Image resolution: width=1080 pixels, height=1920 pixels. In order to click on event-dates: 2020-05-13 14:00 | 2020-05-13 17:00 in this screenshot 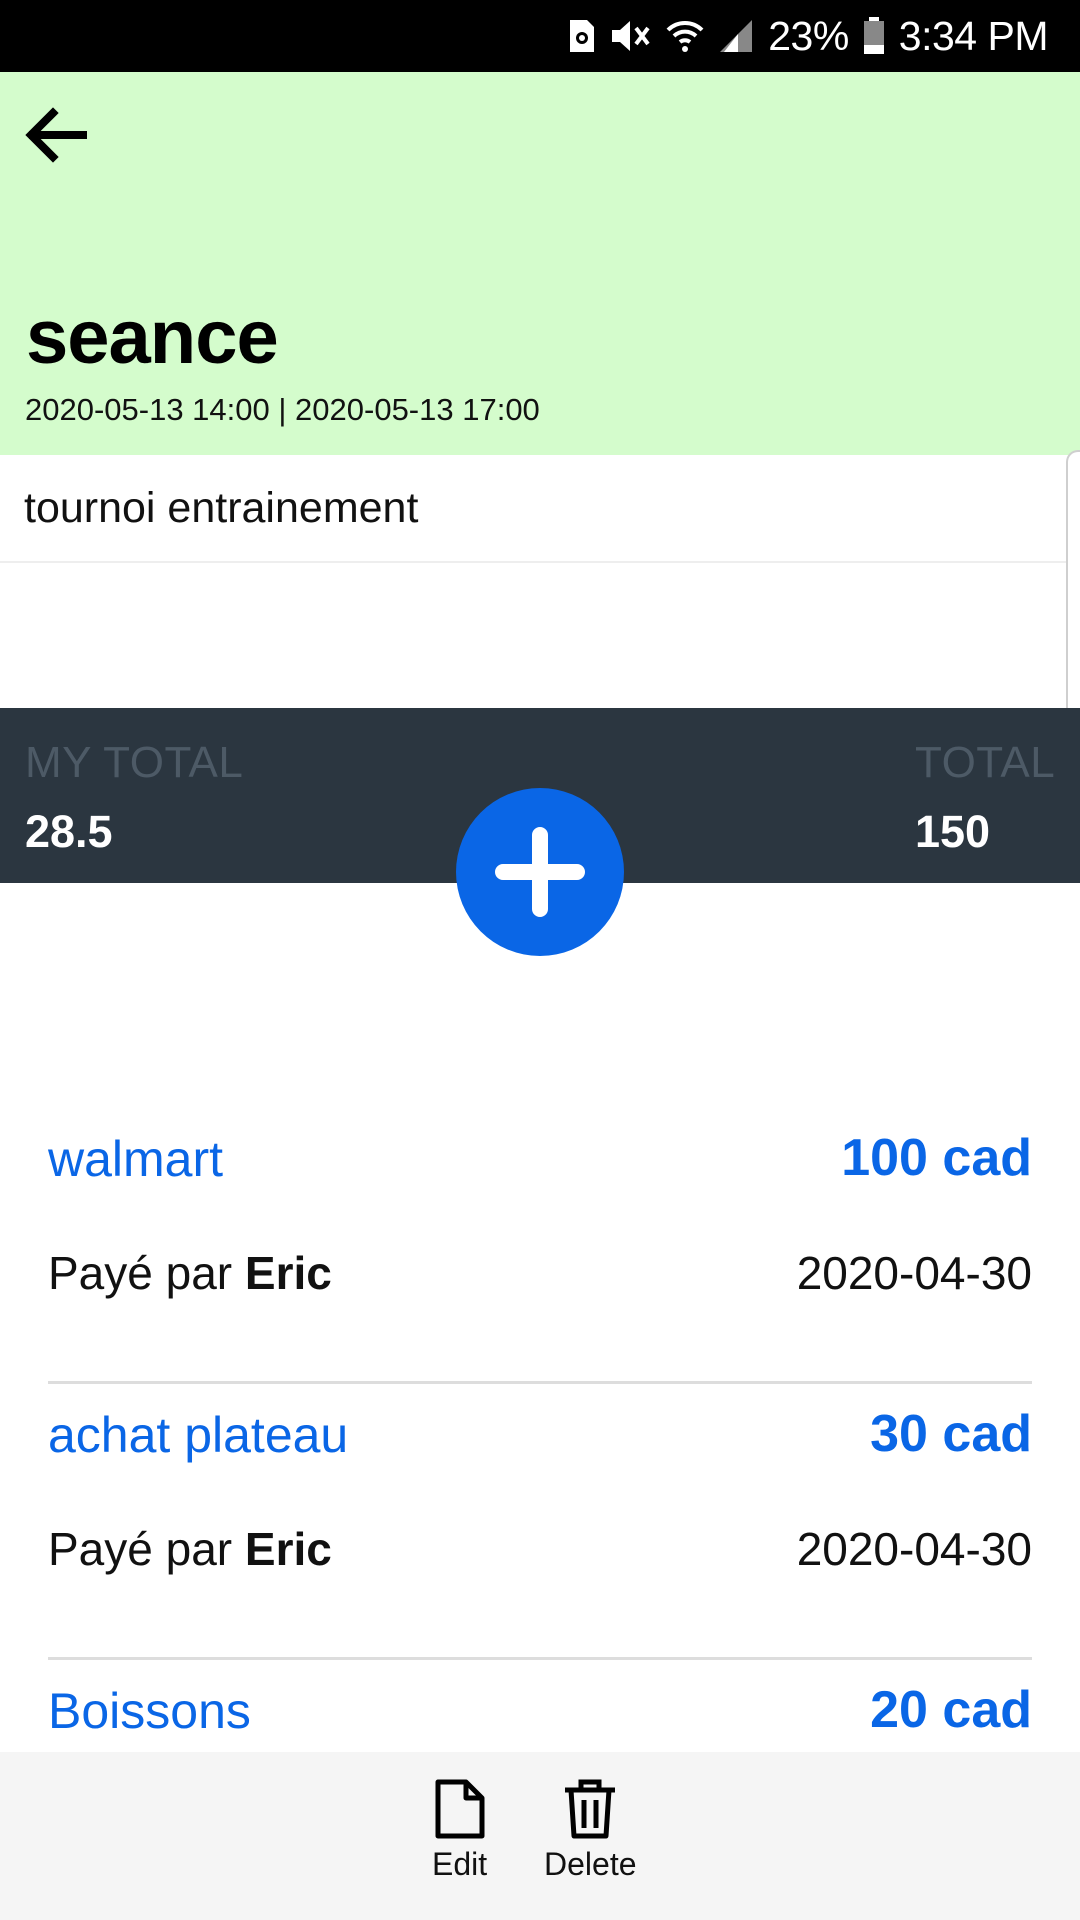, I will do `click(282, 409)`.